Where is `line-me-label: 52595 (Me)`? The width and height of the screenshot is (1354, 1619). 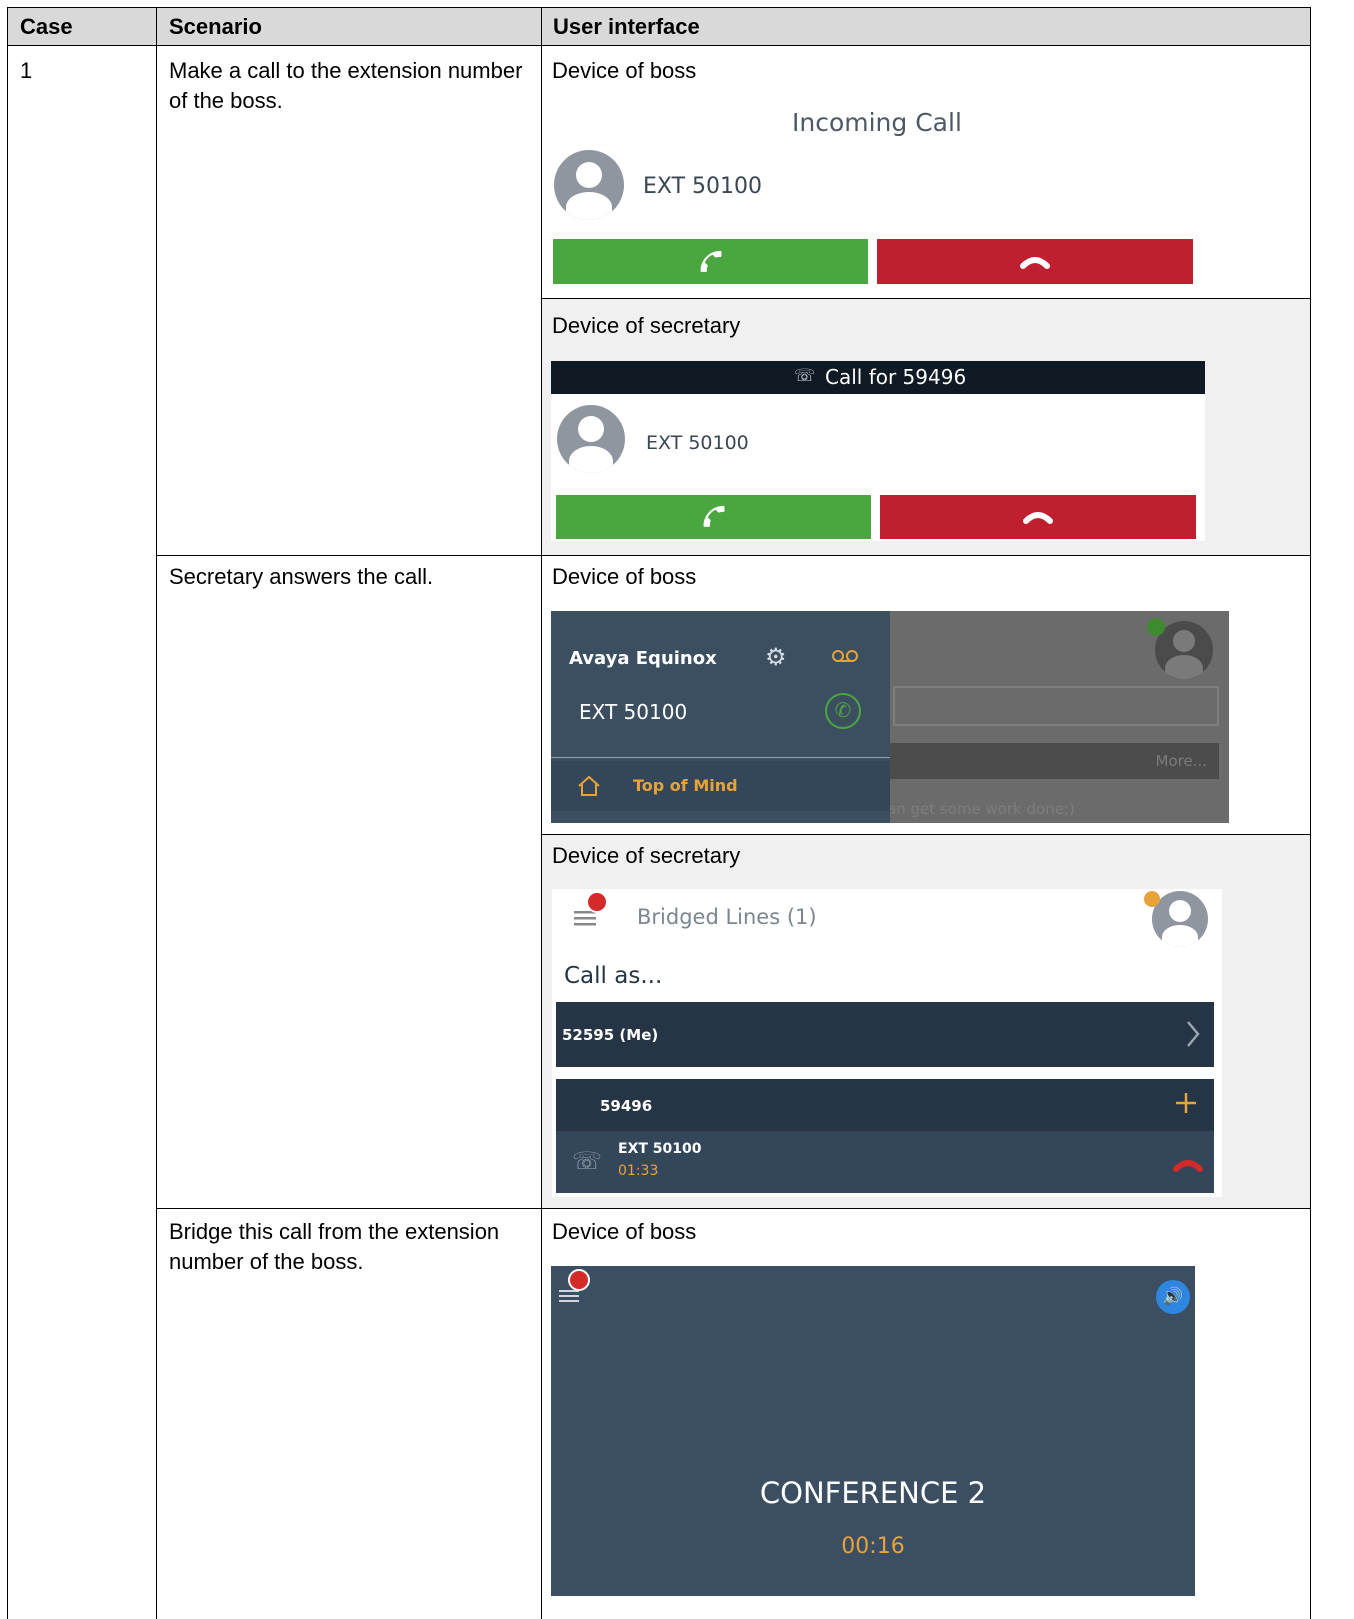 line-me-label: 52595 (Me) is located at coordinates (610, 1035).